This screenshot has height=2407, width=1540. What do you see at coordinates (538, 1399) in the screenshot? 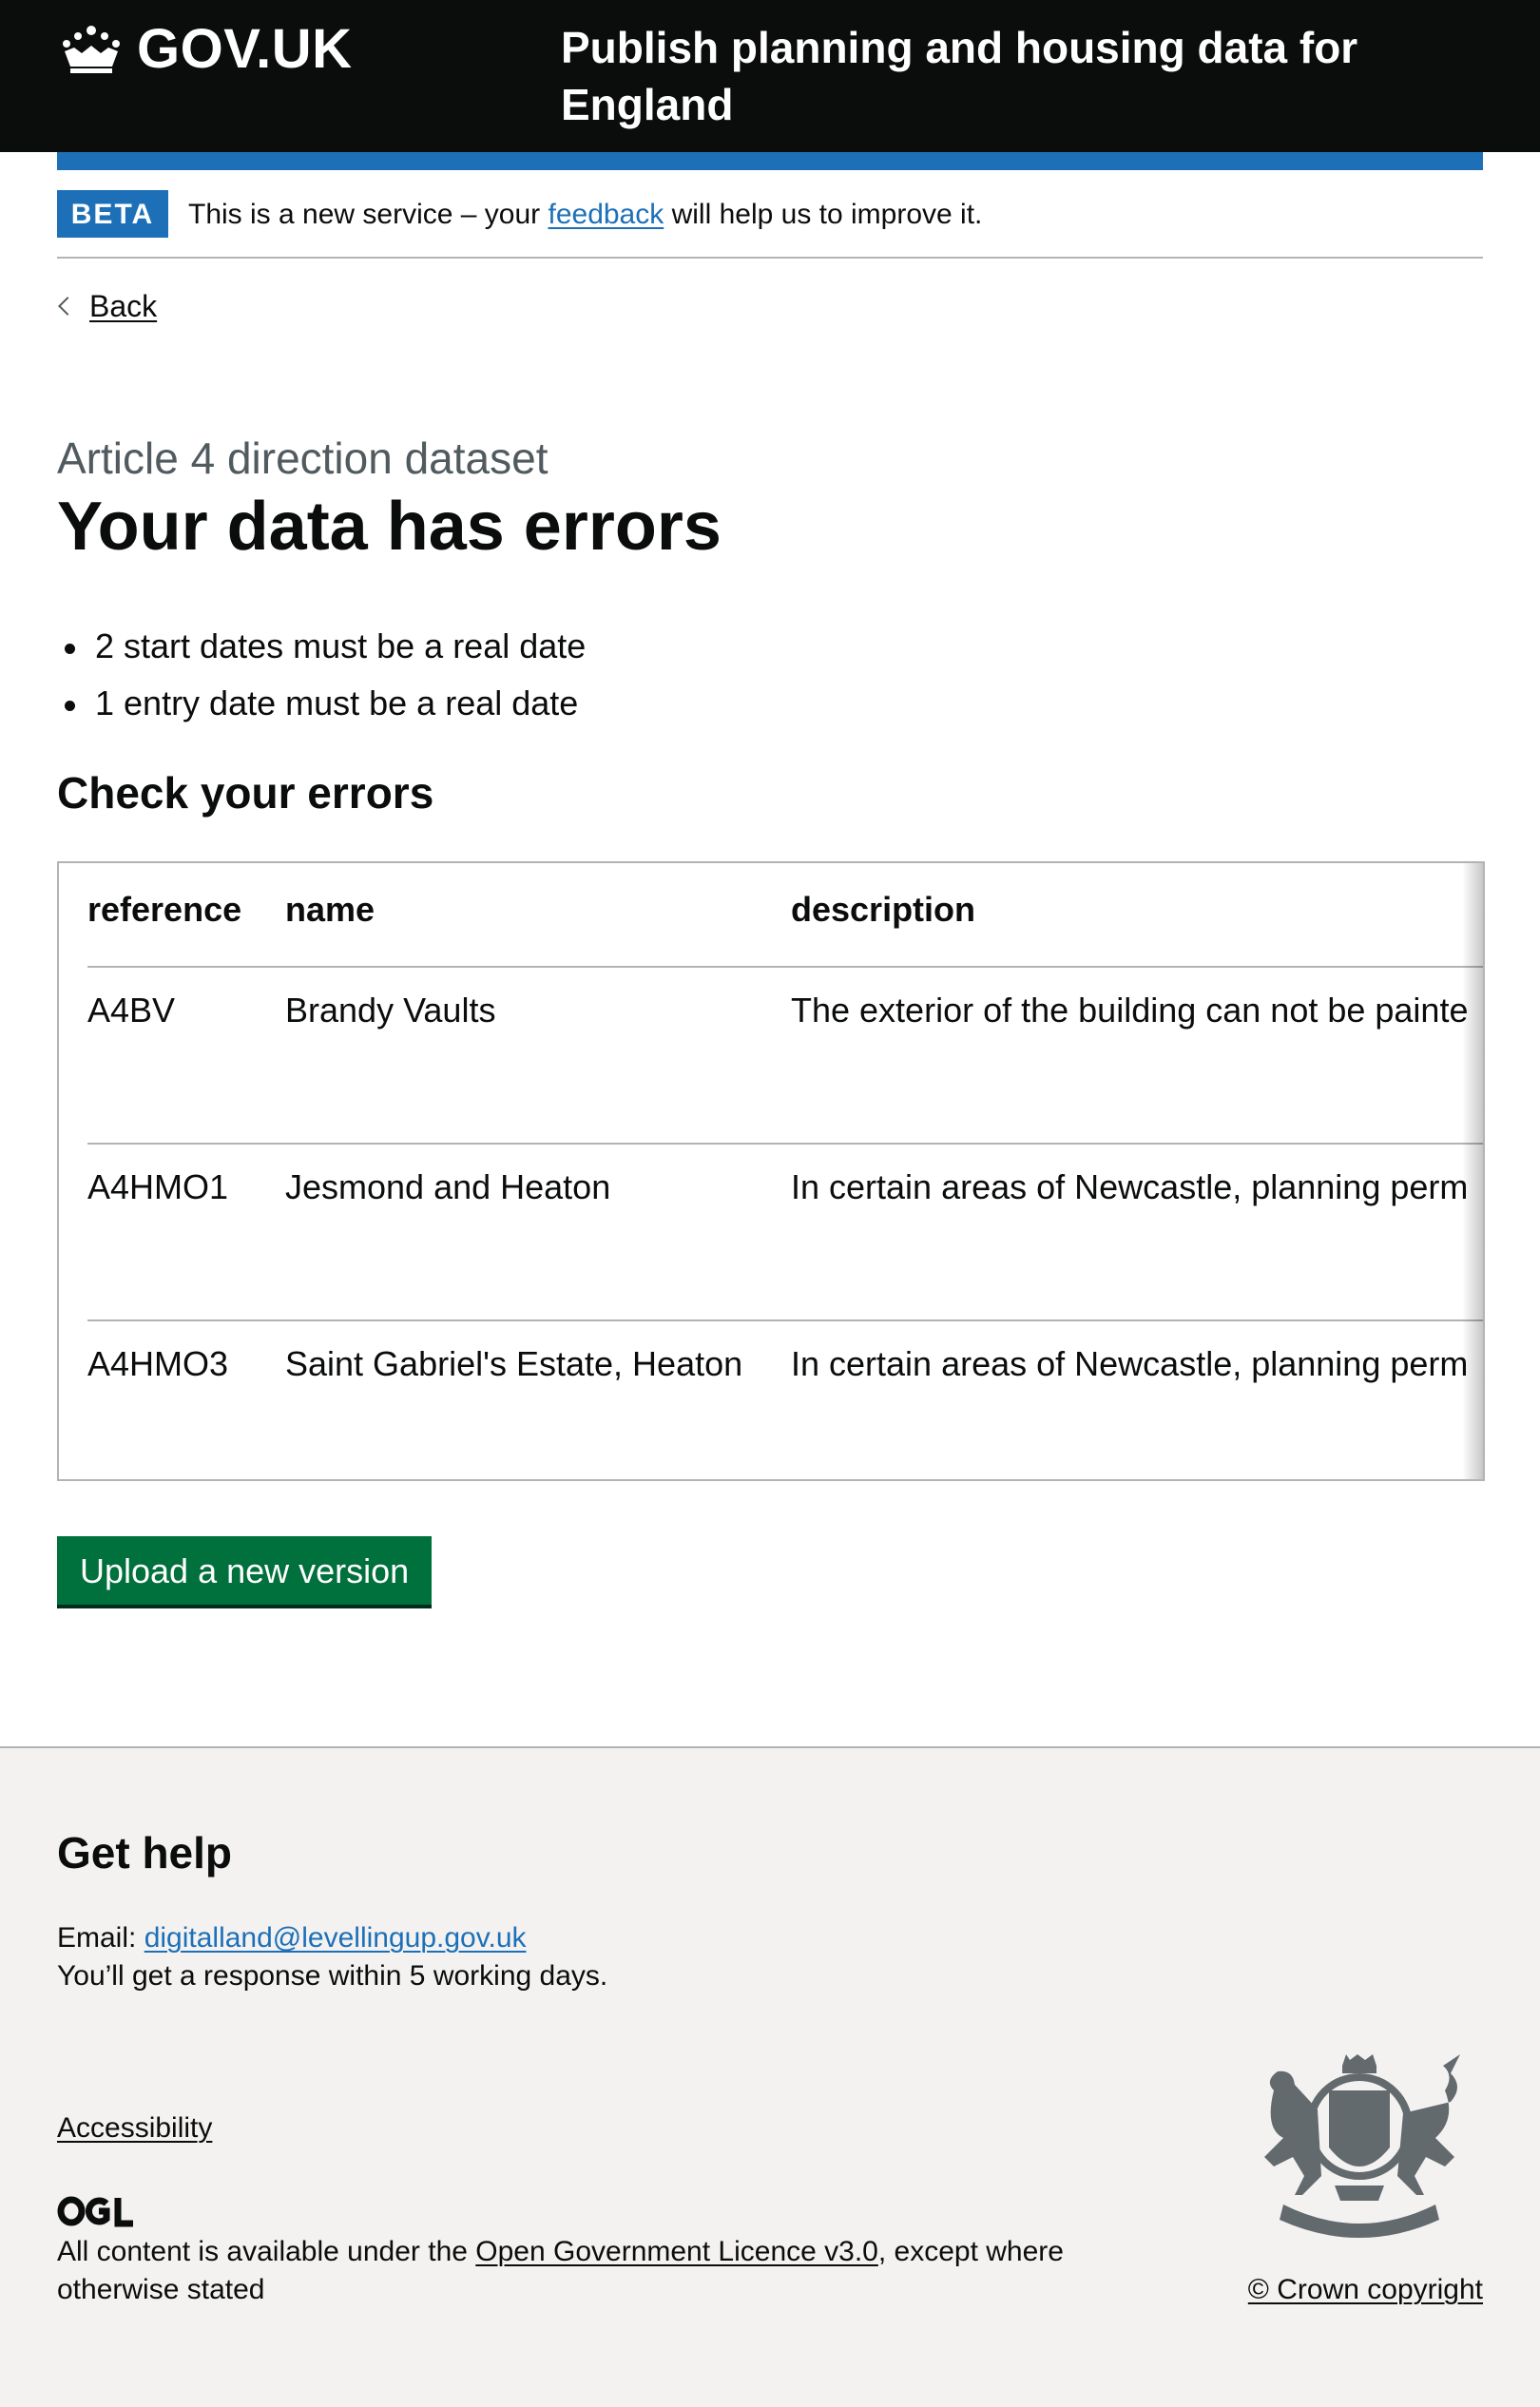
I see `cell-name: Saint Gabriel's Estate, Heaton` at bounding box center [538, 1399].